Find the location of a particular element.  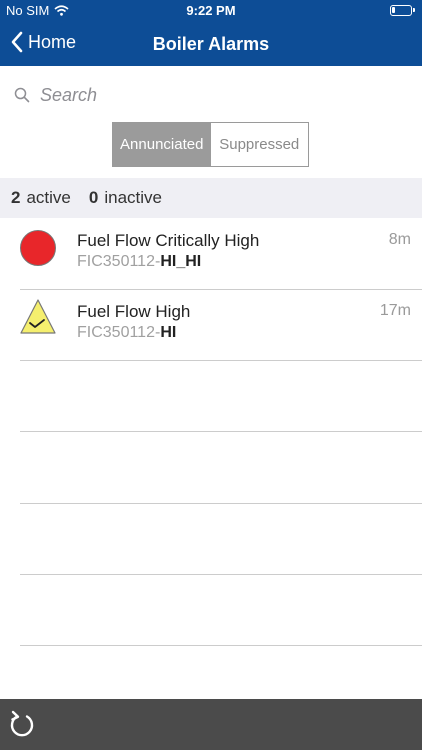

alarm-age: 8m is located at coordinates (399, 239).